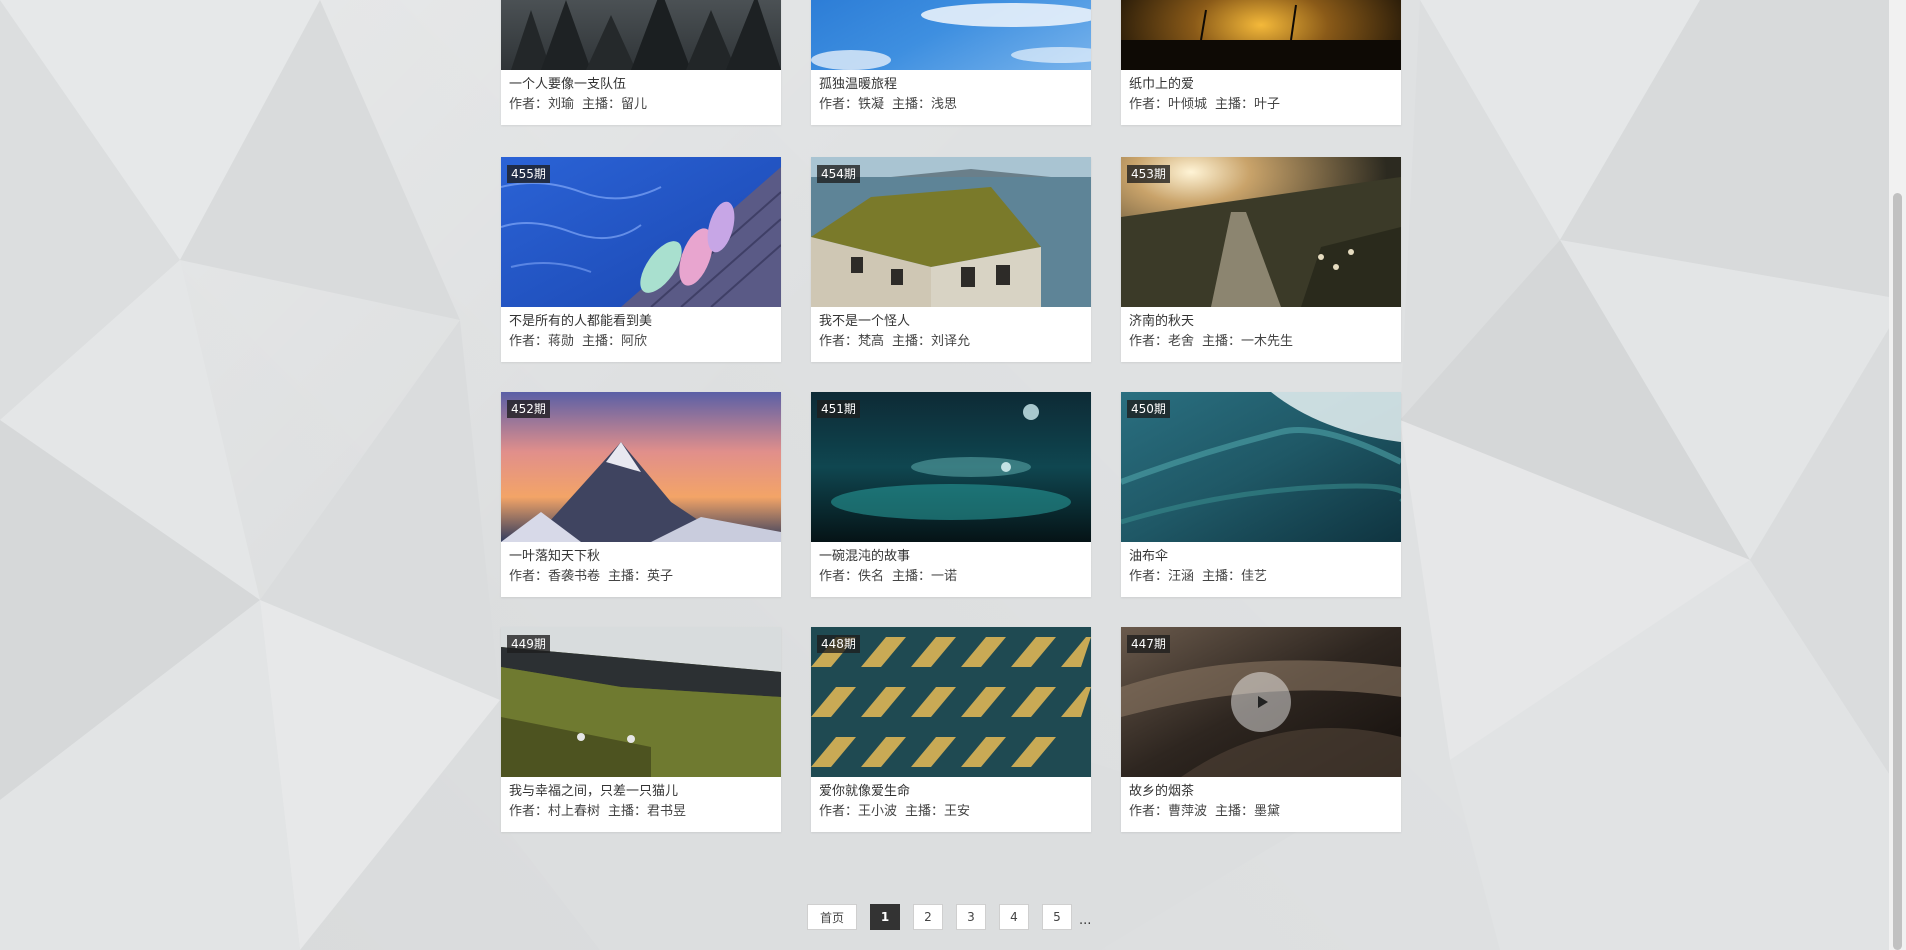 This screenshot has height=950, width=1906. Describe the element at coordinates (641, 322) in the screenshot. I see `article-title: 不是所有的人都能看到美` at that location.